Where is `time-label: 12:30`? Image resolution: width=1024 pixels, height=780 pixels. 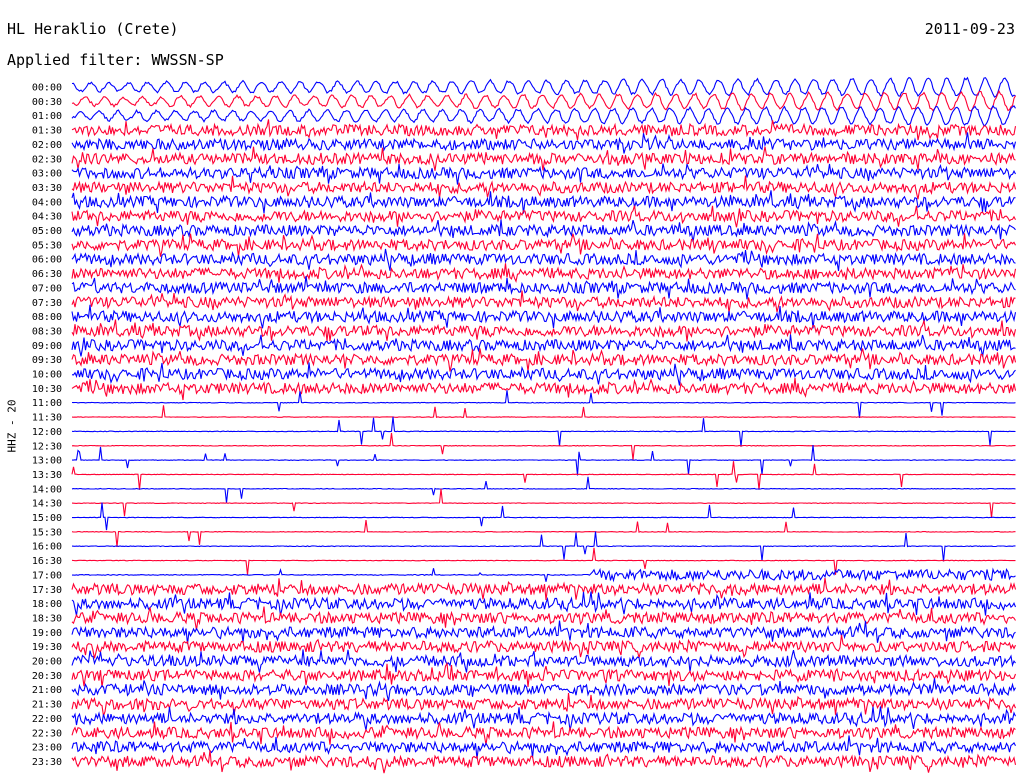 time-label: 12:30 is located at coordinates (47, 446).